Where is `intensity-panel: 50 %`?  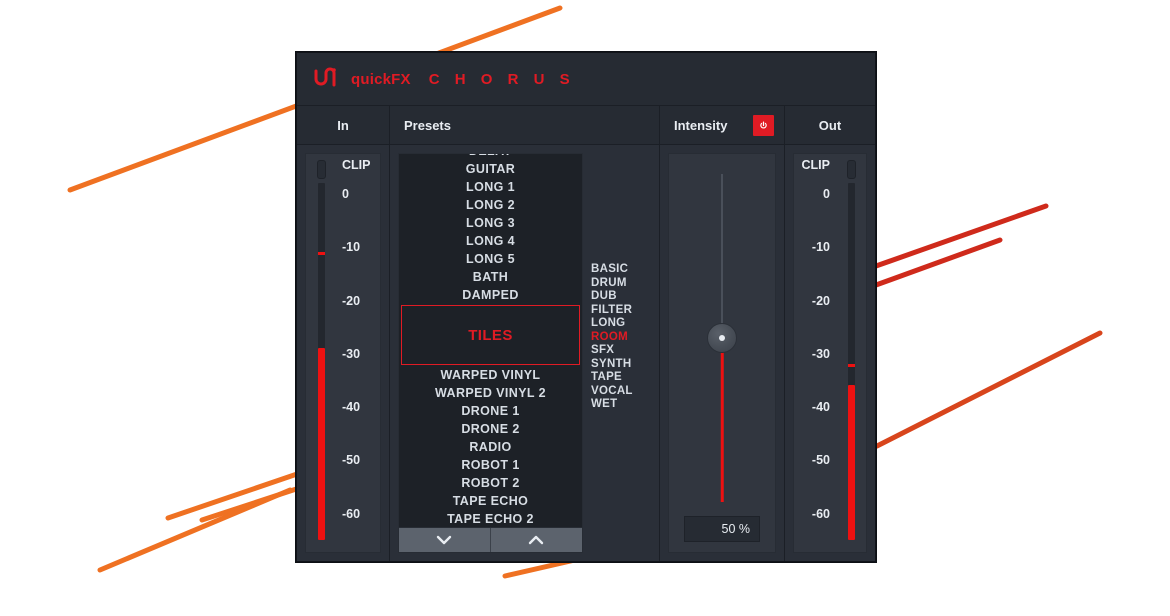
intensity-panel: 50 % is located at coordinates (722, 353).